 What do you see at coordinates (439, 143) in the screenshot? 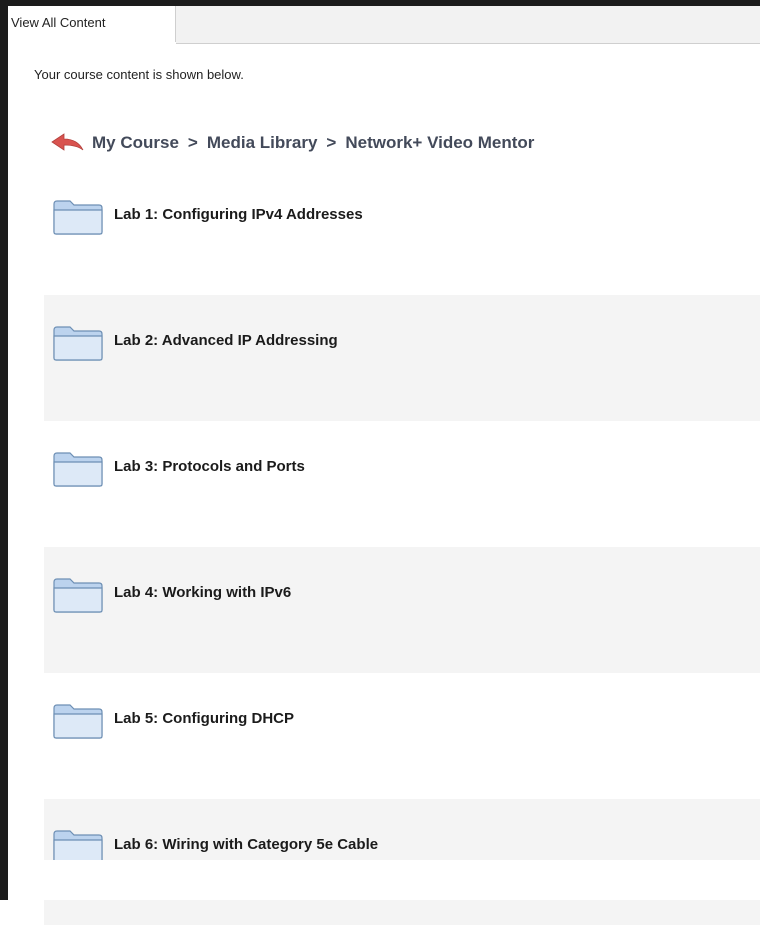
I see `breadcrumb-network-video-mentor: Network+ Video Mentor` at bounding box center [439, 143].